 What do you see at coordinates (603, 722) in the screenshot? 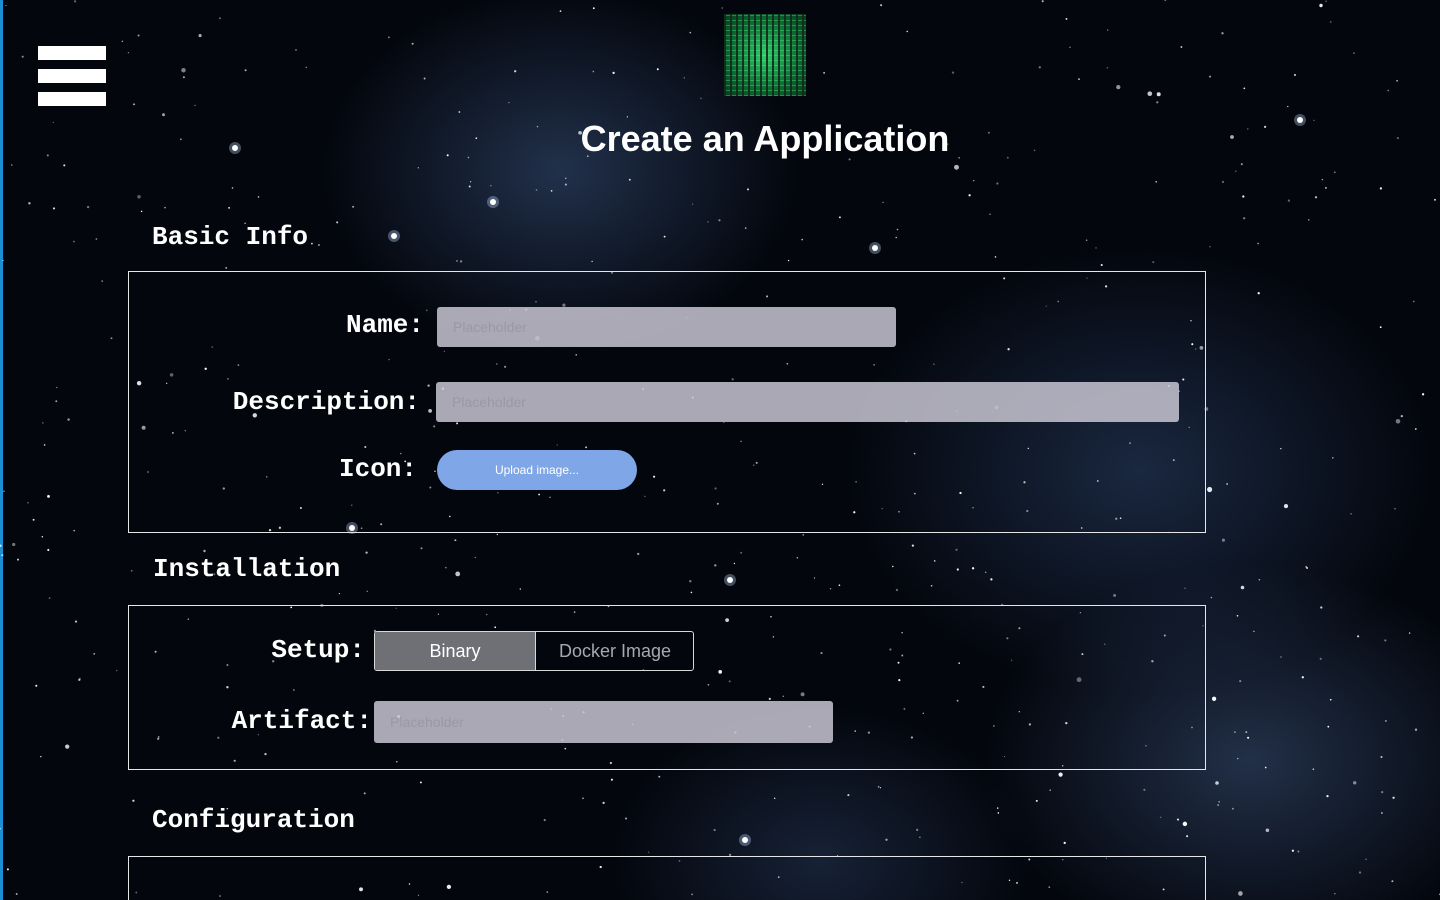
I see `artifact-input` at bounding box center [603, 722].